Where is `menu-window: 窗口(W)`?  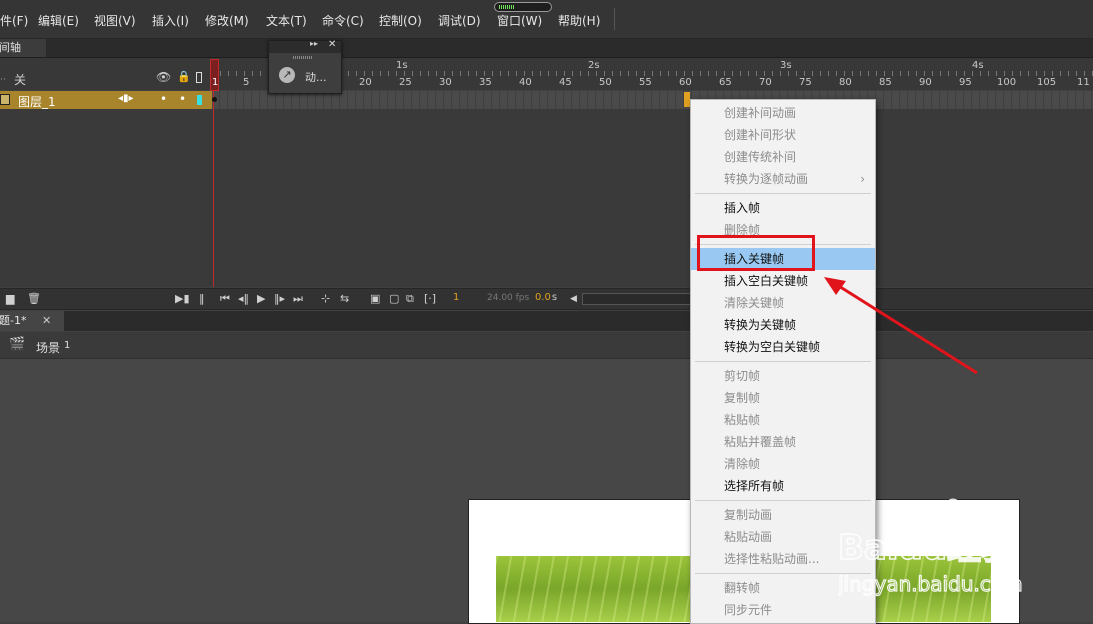
menu-window: 窗口(W) is located at coordinates (519, 20).